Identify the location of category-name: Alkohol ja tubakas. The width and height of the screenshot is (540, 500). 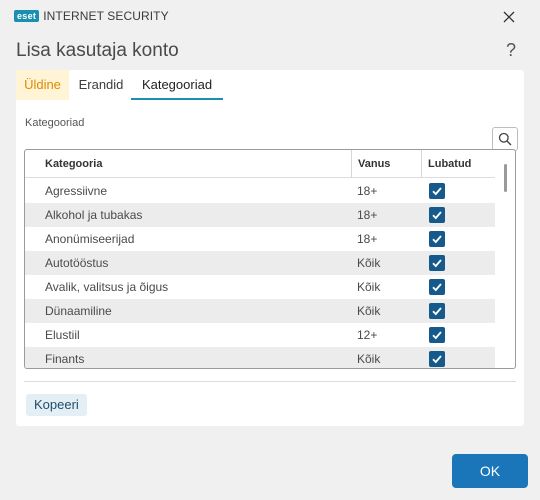
(94, 215).